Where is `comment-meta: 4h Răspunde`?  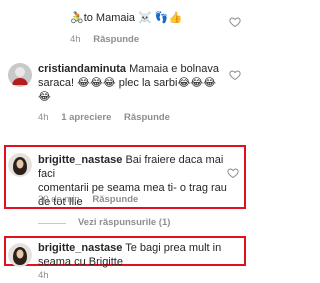
comment-meta: 4h Răspunde is located at coordinates (104, 39).